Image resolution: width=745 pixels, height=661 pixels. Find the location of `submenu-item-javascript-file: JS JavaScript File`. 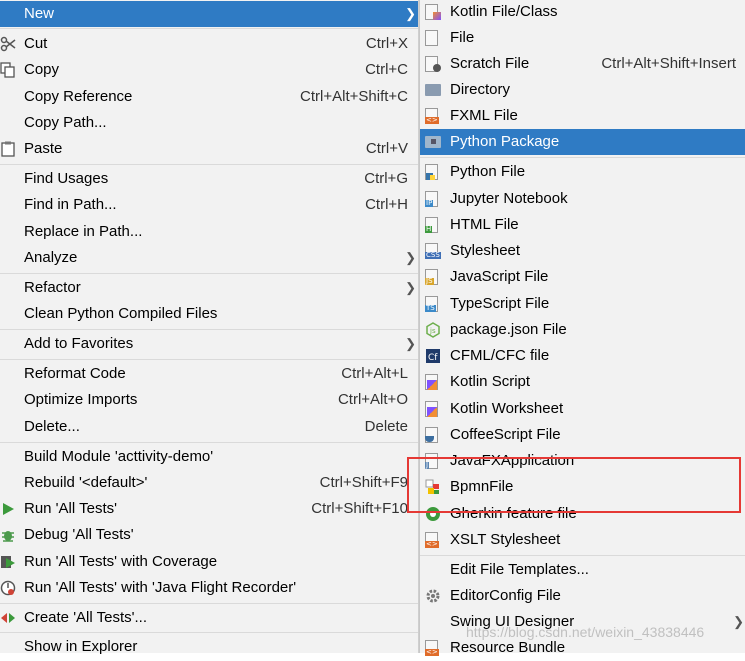

submenu-item-javascript-file: JS JavaScript File is located at coordinates (582, 277).